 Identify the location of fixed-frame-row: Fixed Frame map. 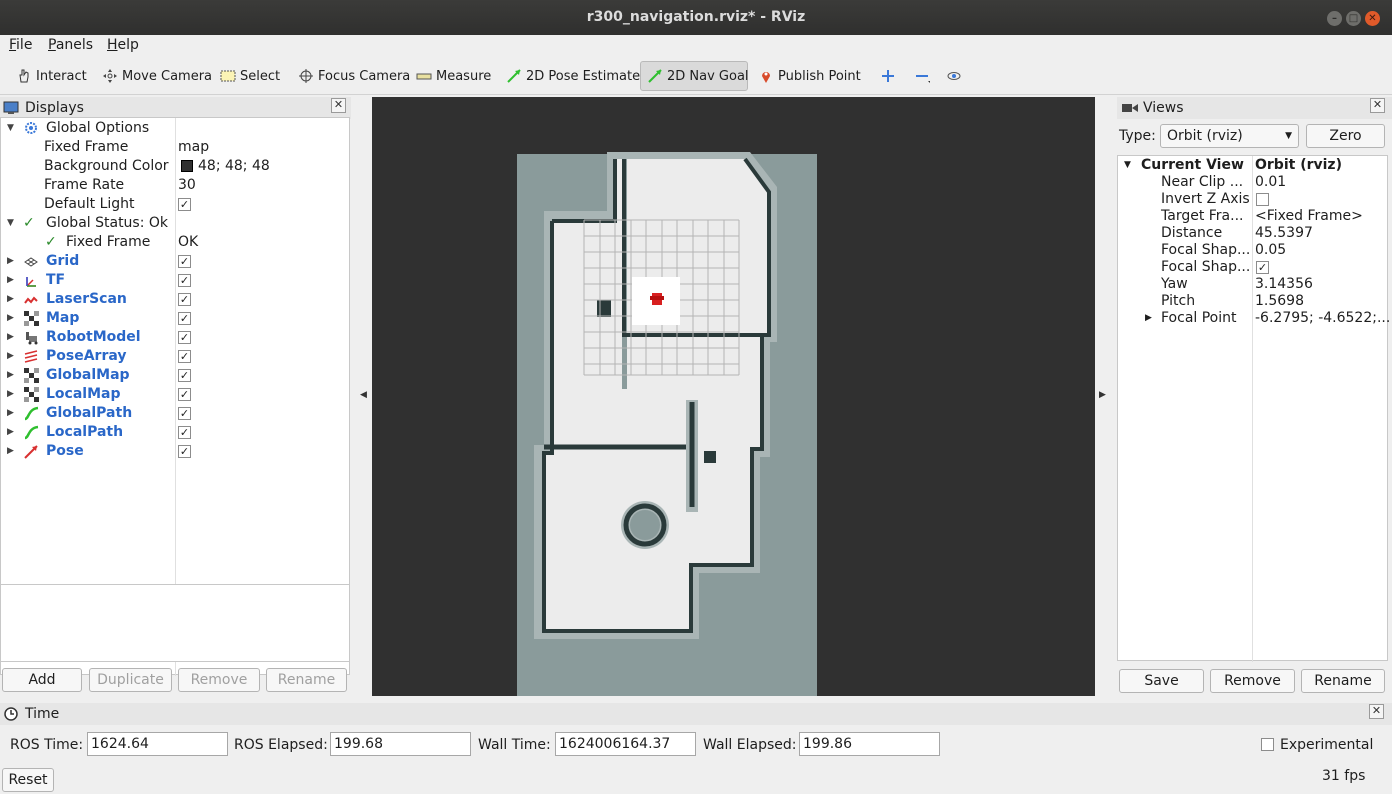
(175, 147).